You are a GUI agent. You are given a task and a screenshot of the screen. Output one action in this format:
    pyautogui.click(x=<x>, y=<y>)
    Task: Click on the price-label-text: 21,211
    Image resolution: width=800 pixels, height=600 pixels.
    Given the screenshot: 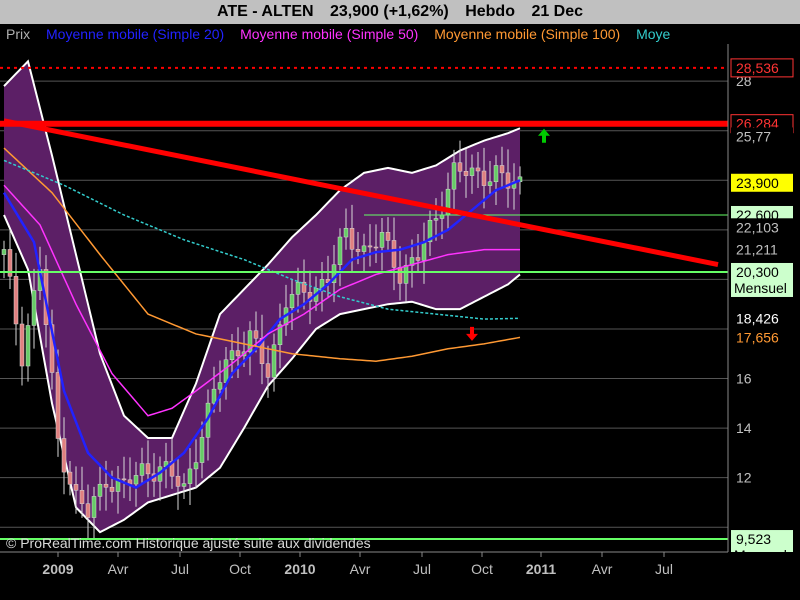 What is the action you would take?
    pyautogui.click(x=757, y=249)
    